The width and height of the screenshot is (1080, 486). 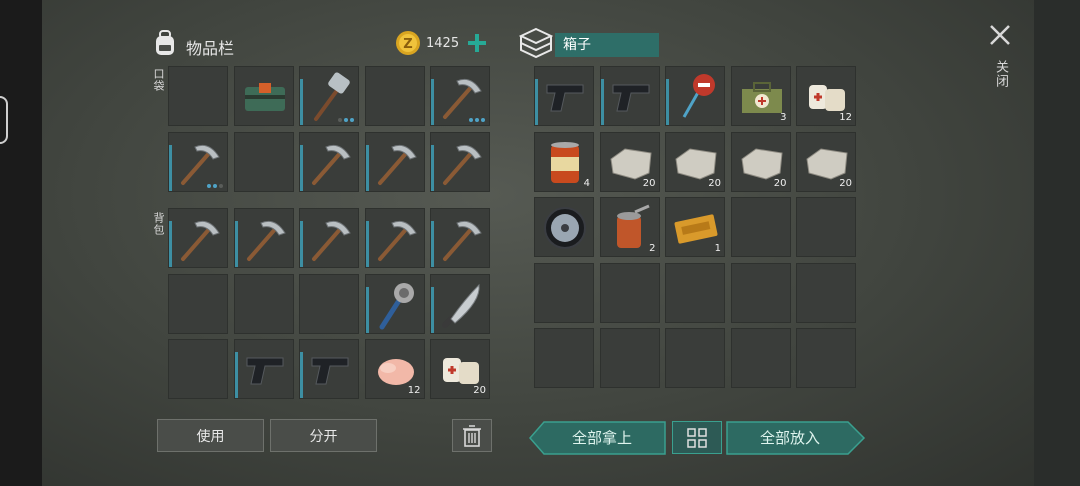 What do you see at coordinates (826, 96) in the screenshot?
I see `box-slot: 12` at bounding box center [826, 96].